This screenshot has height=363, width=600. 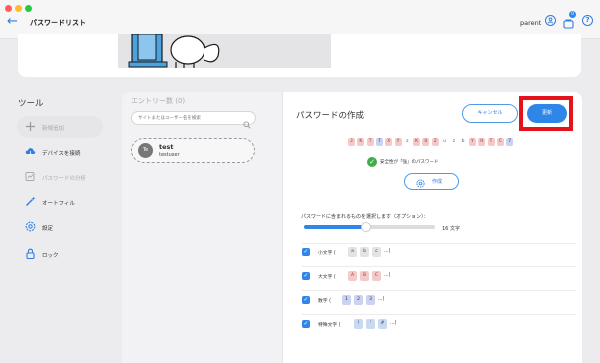 I want to click on slider-thumb, so click(x=365, y=227).